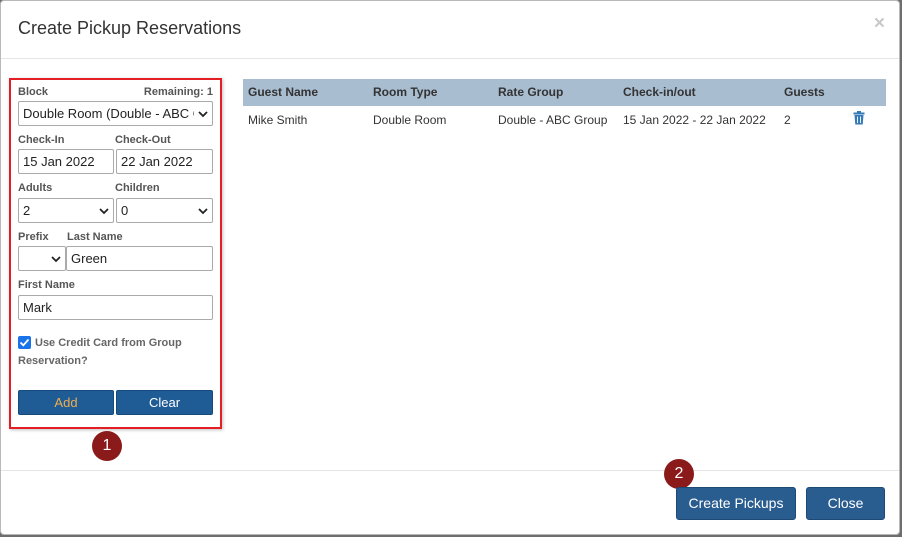 This screenshot has height=537, width=902. What do you see at coordinates (283, 92) in the screenshot?
I see `column-header-guest-name: Guest Name` at bounding box center [283, 92].